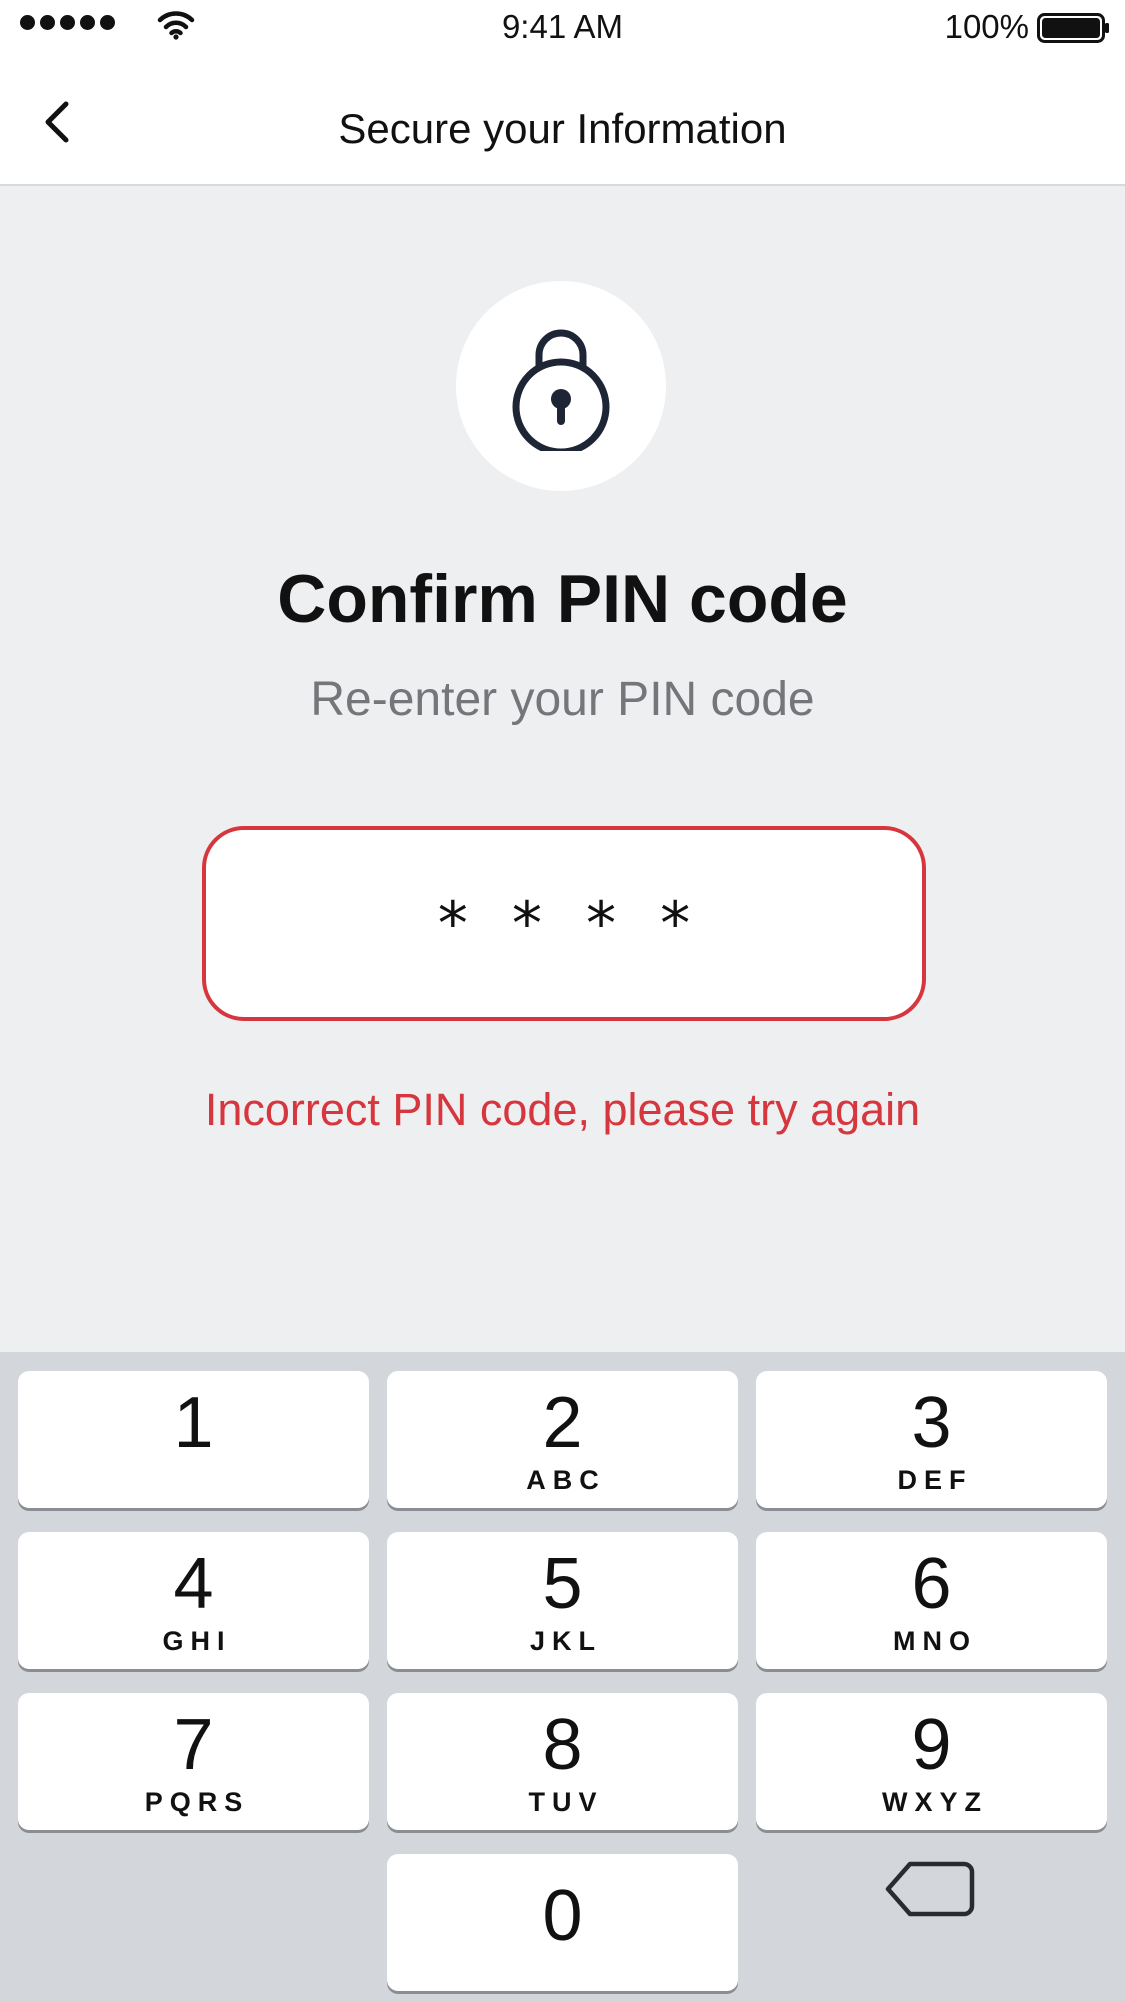  I want to click on key-6: 6 MNO, so click(931, 1600).